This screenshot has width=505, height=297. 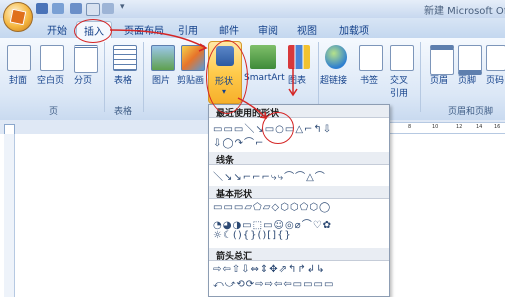 What do you see at coordinates (203, 74) in the screenshot?
I see `annotation-arrows` at bounding box center [203, 74].